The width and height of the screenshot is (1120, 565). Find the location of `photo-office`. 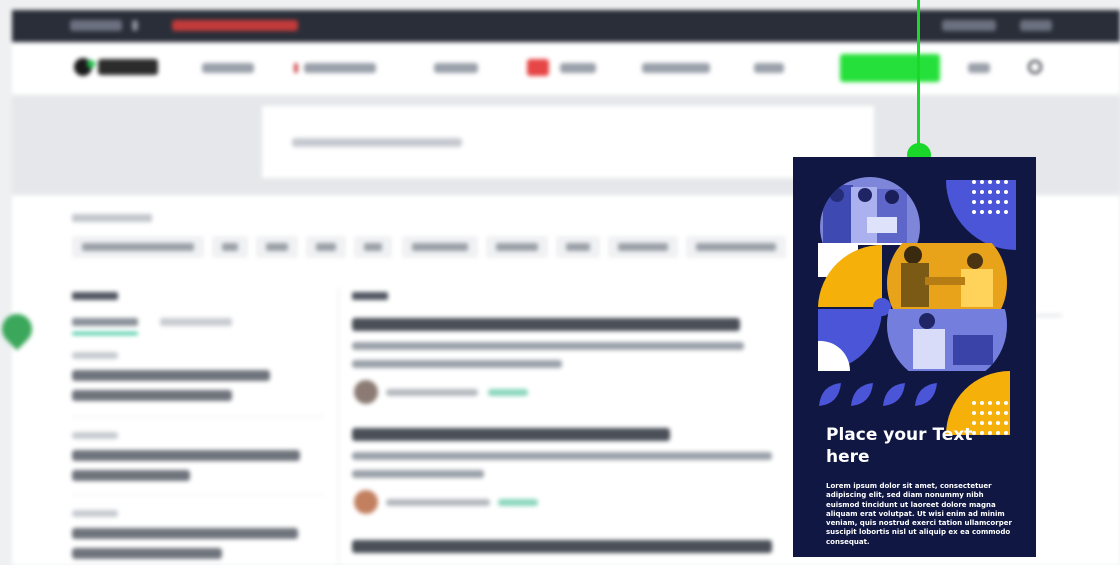

photo-office is located at coordinates (947, 340).